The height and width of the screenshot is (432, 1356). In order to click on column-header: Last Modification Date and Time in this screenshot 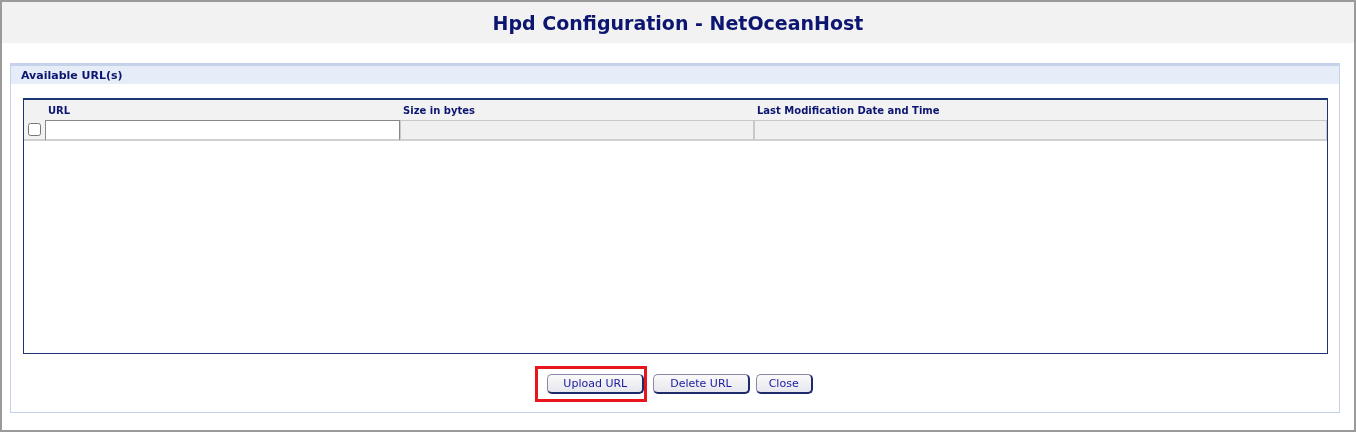, I will do `click(1040, 110)`.